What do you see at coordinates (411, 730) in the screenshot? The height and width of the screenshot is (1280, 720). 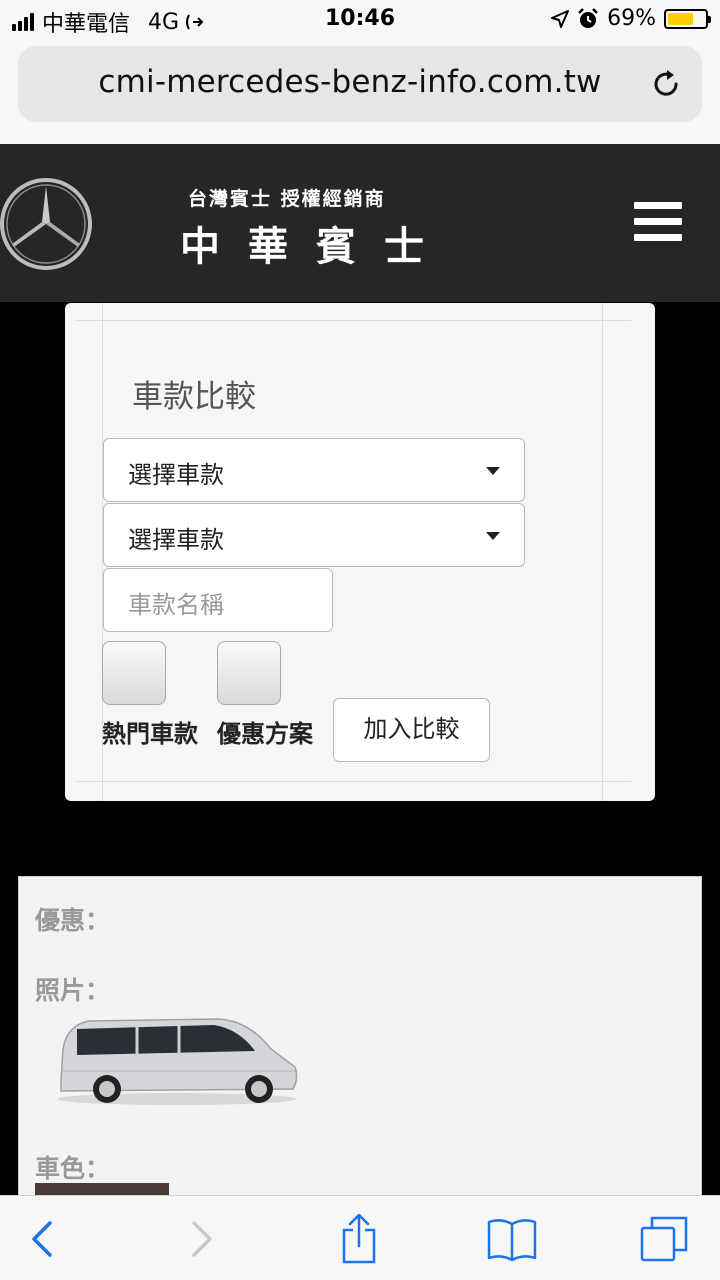 I see `add-compare-button: 加入比較` at bounding box center [411, 730].